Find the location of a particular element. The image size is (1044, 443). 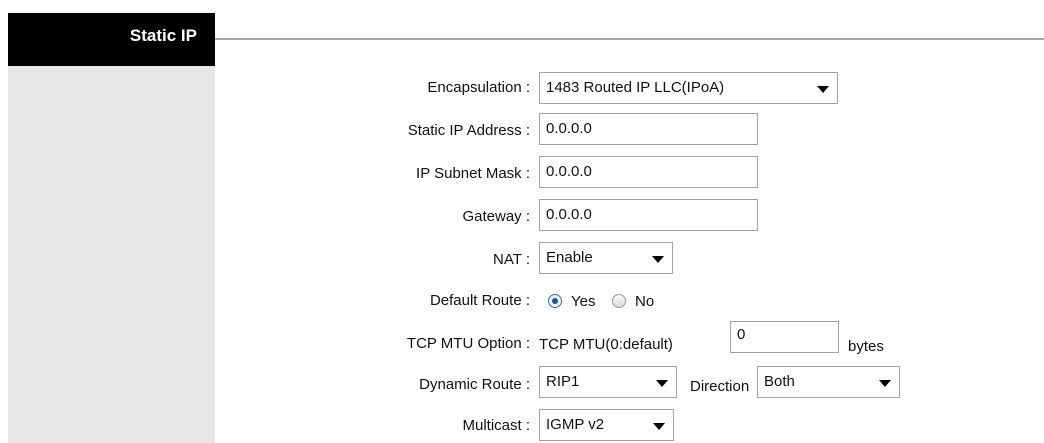

static-ip-label: Static IP Address : is located at coordinates (468, 130).